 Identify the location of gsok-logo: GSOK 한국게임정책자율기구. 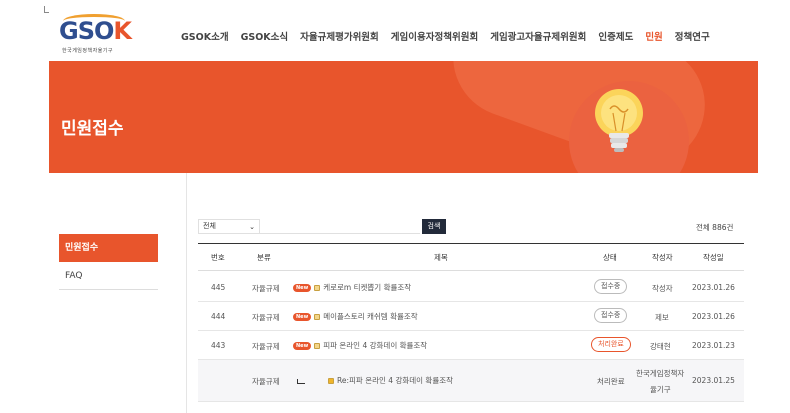
(95, 34).